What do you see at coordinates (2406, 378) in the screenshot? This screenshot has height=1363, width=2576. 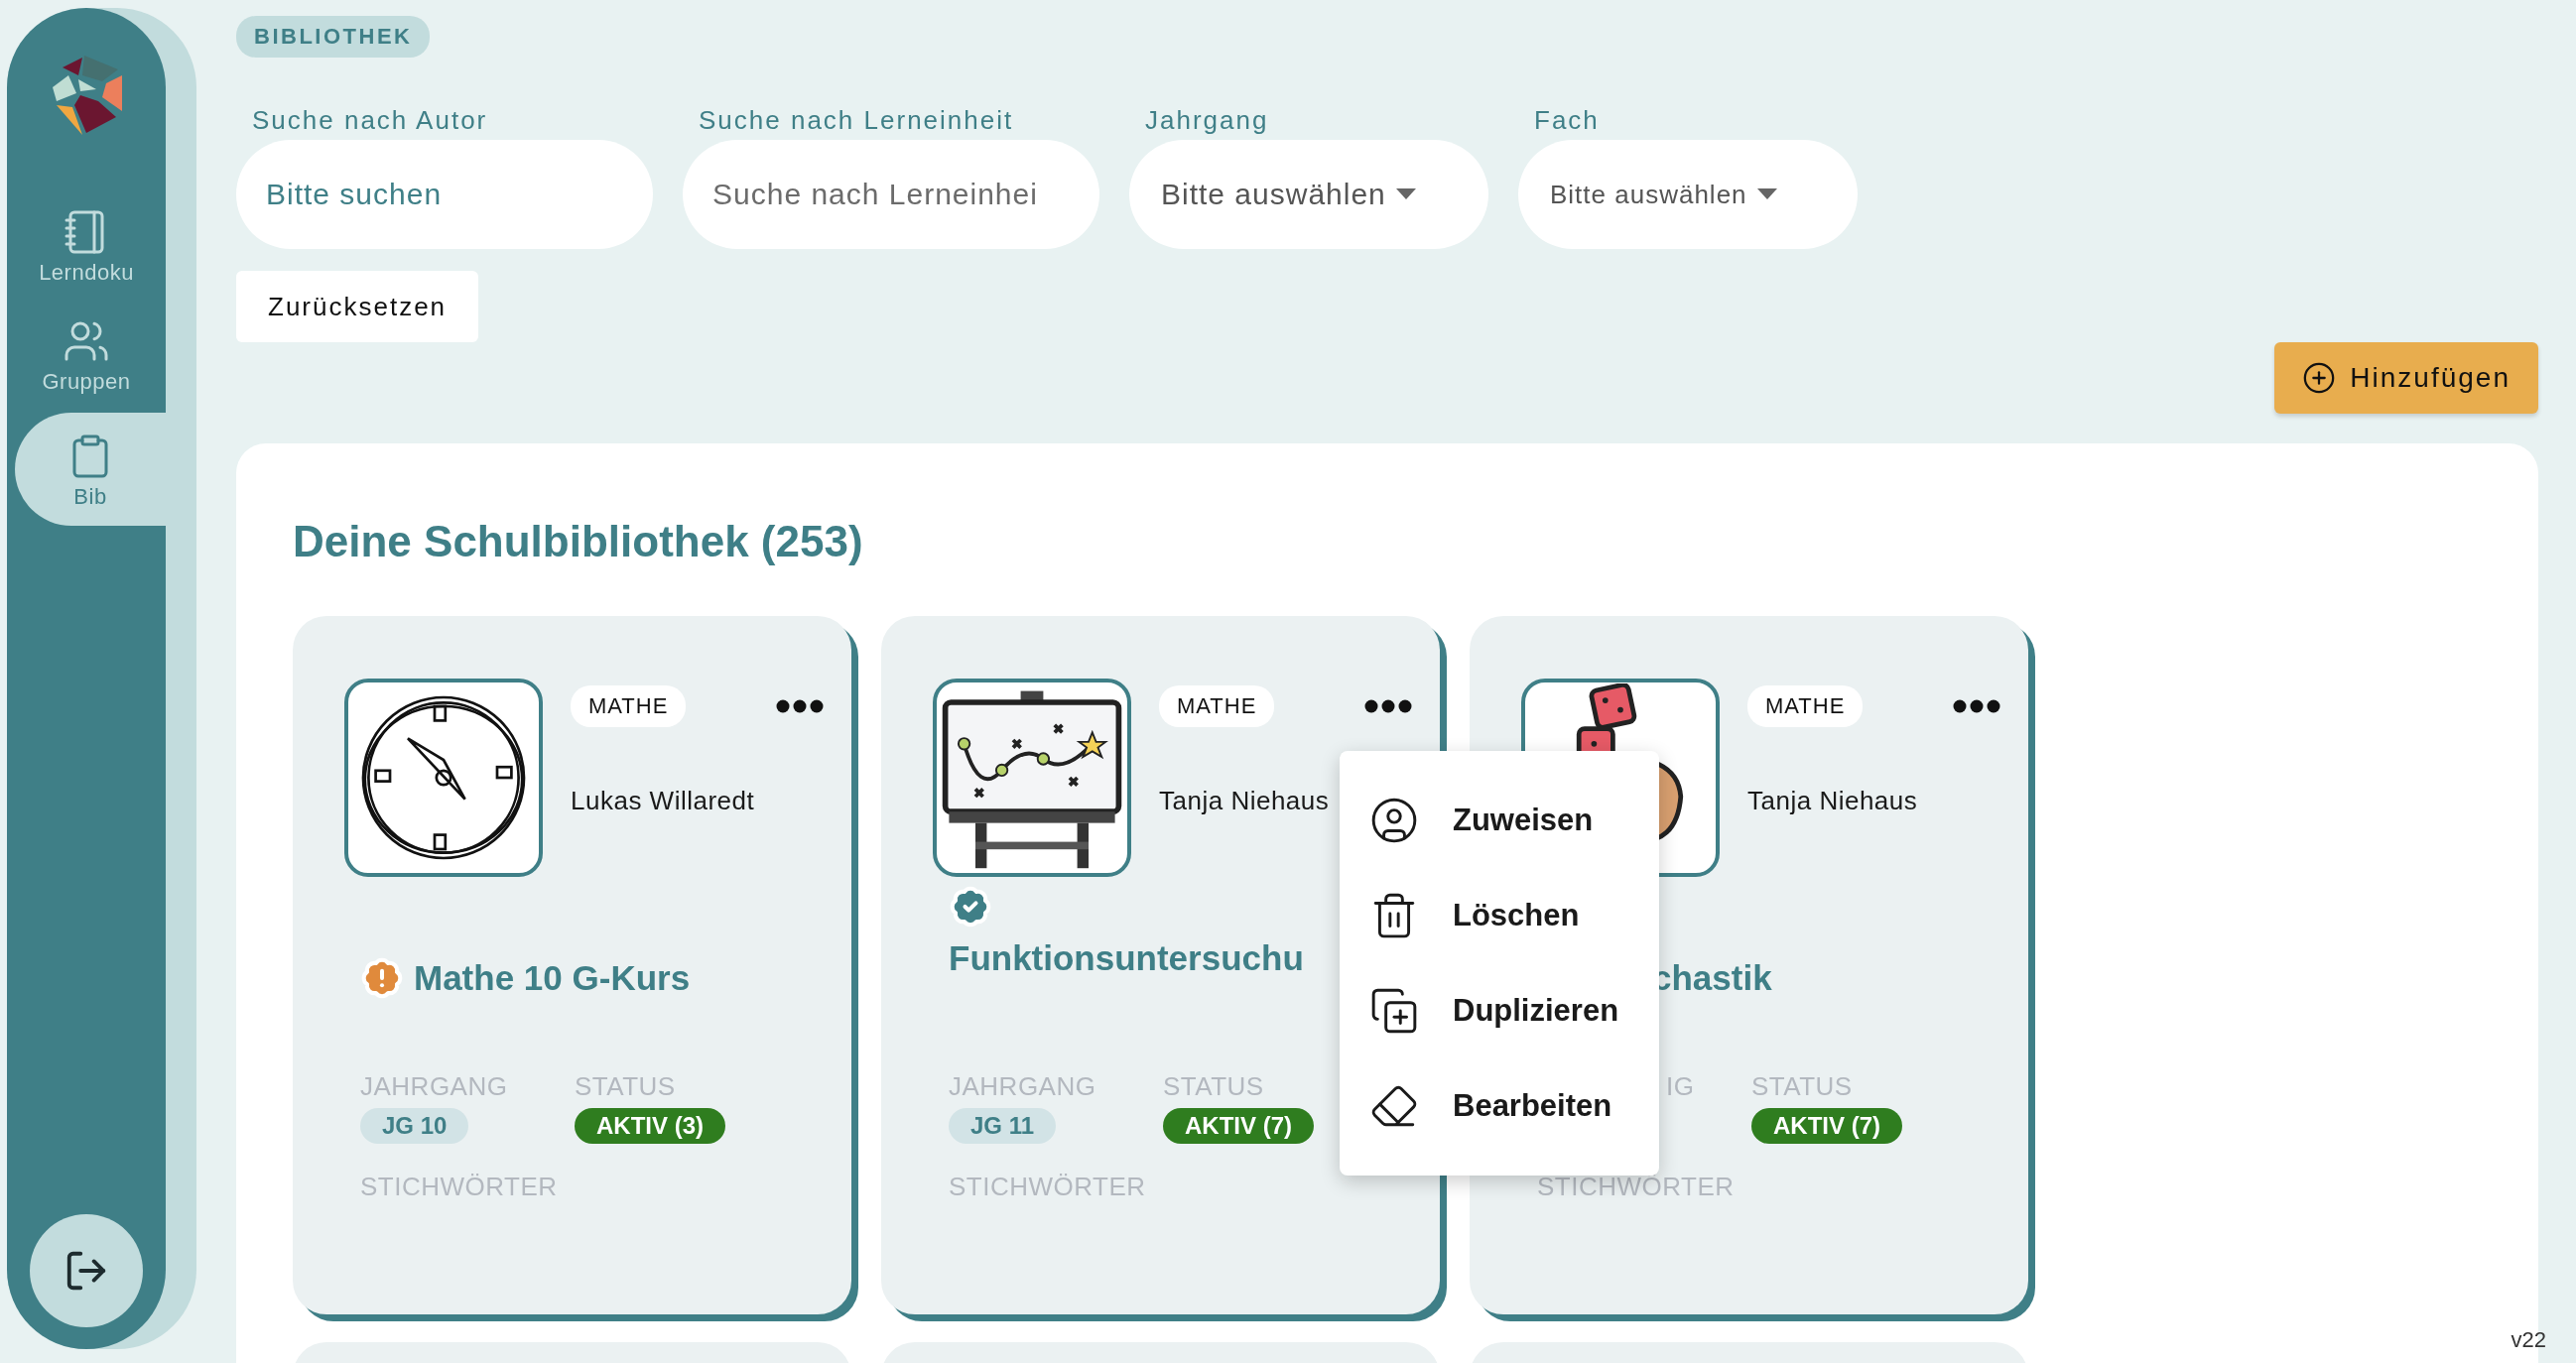 I see `add-button: Hinzufügen` at bounding box center [2406, 378].